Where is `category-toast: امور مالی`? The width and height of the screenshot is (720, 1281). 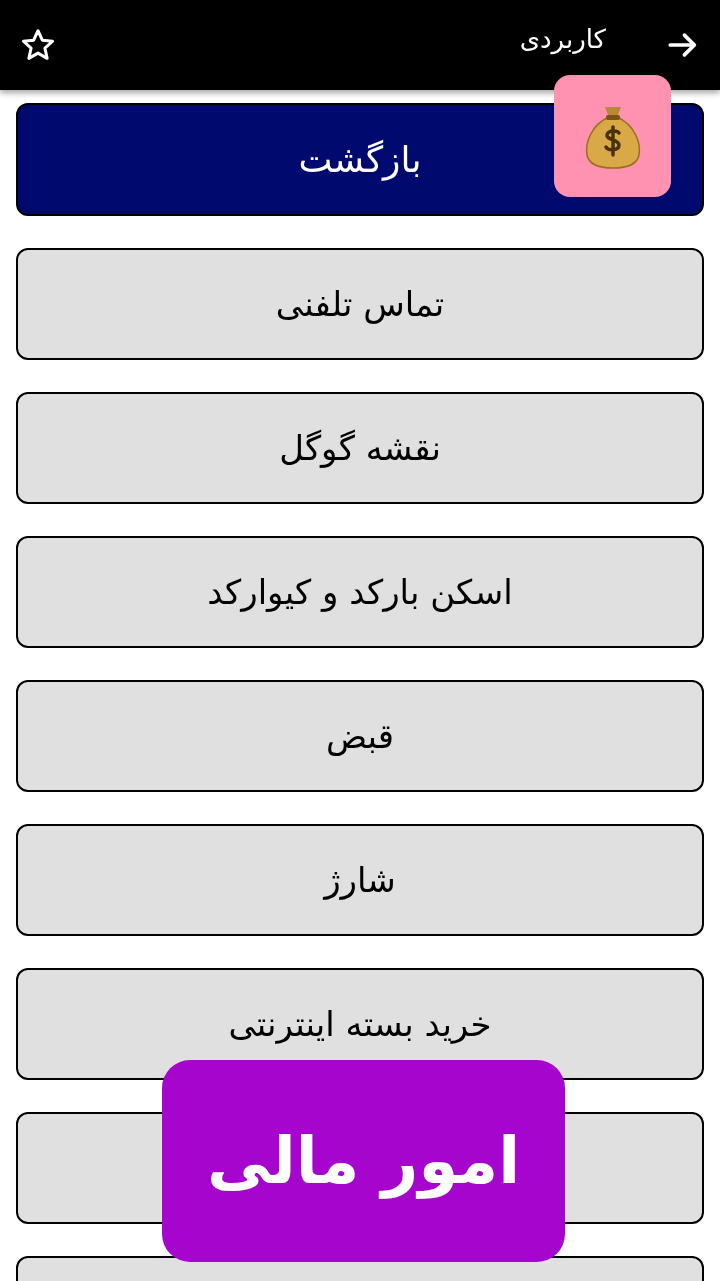
category-toast: امور مالی is located at coordinates (363, 1161).